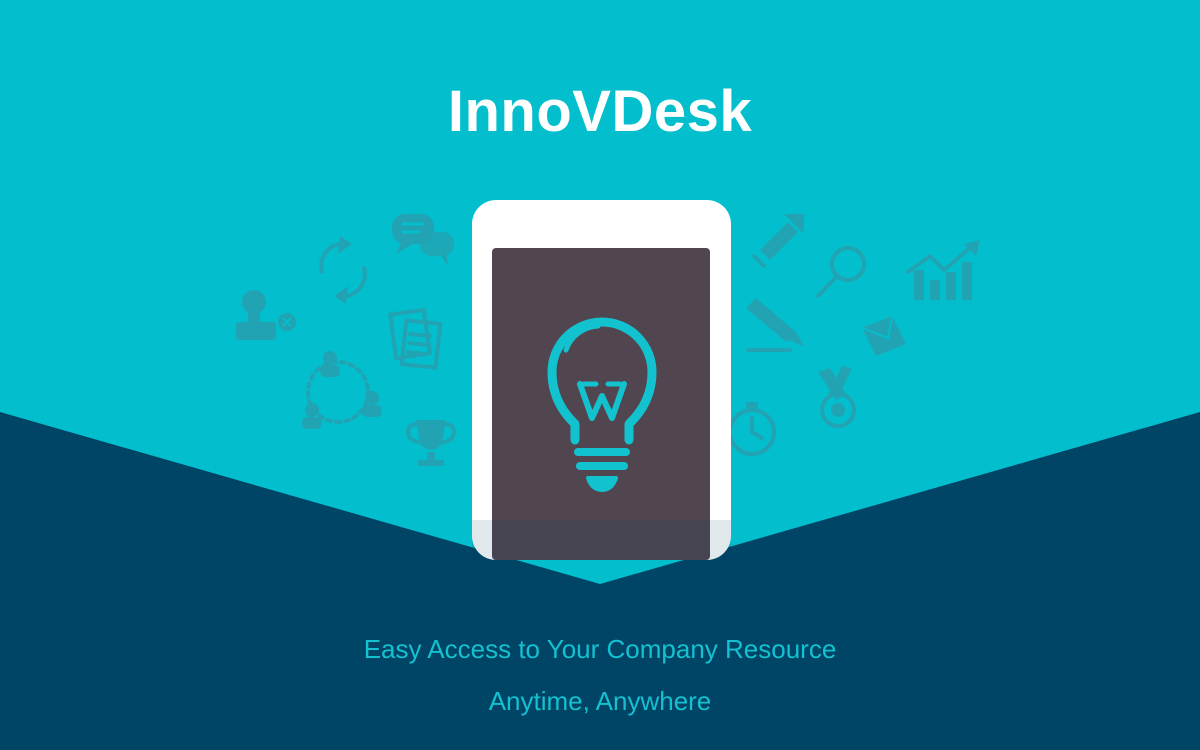 The height and width of the screenshot is (750, 1200). What do you see at coordinates (778, 241) in the screenshot?
I see `pencil-arrow-icon` at bounding box center [778, 241].